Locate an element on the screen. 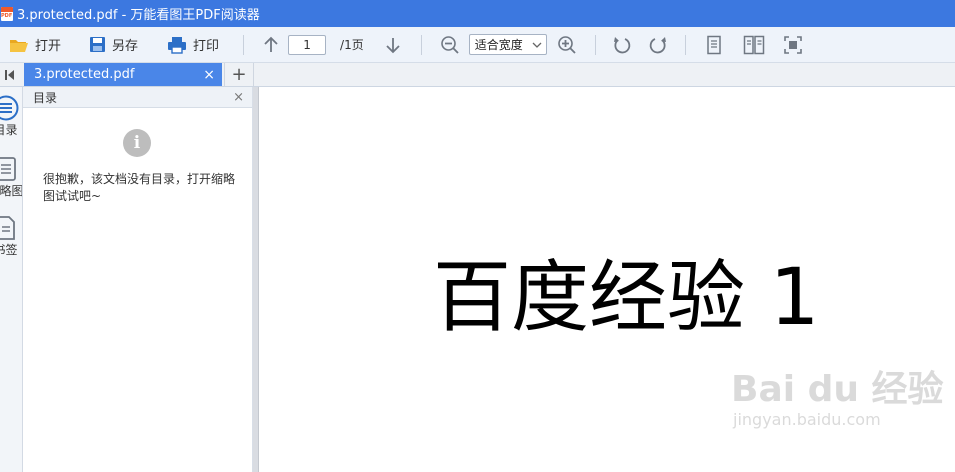 The height and width of the screenshot is (472, 955). watermark-brand: Bai du 经验 is located at coordinates (837, 389).